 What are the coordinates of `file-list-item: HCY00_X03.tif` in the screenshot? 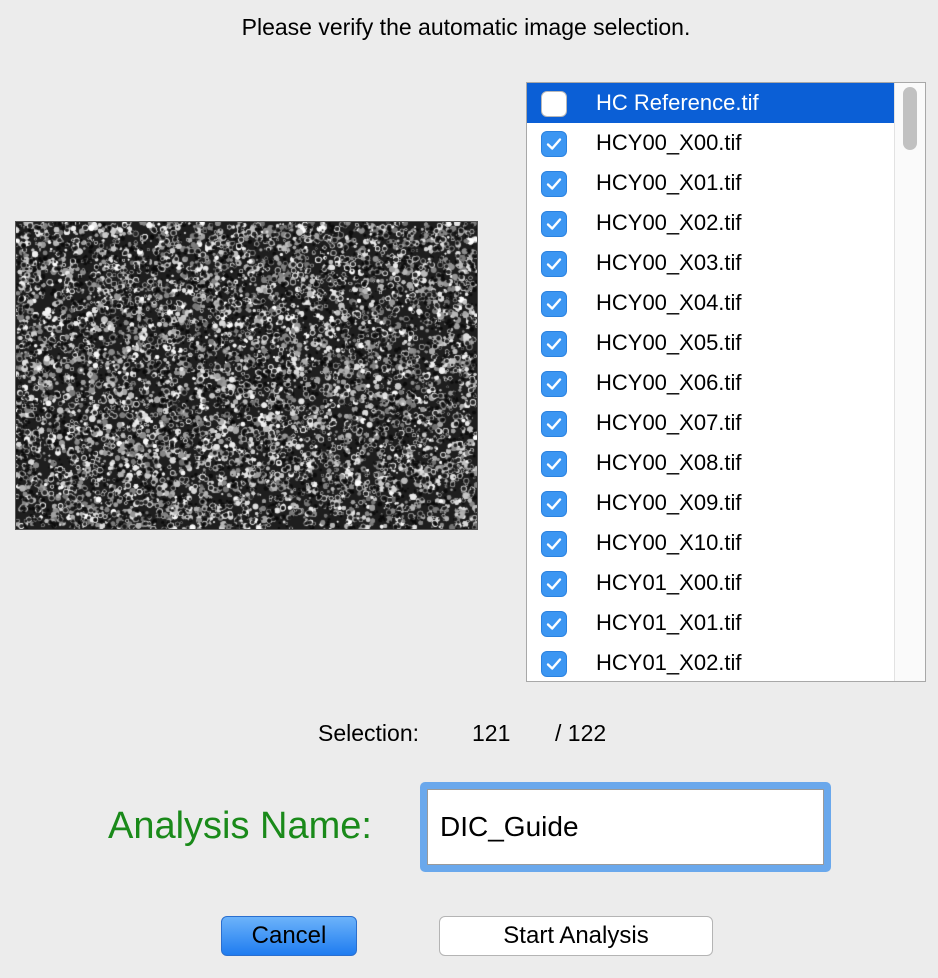 It's located at (710, 263).